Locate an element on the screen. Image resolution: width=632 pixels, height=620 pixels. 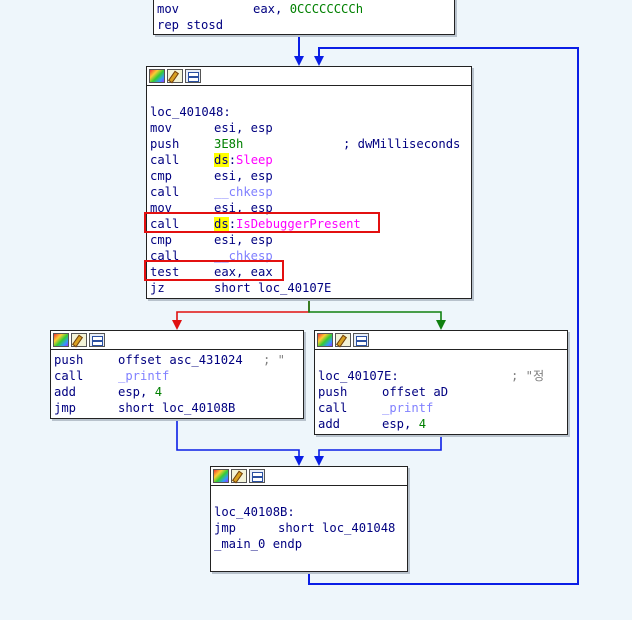
instruction-line: mov eax, 0CCCCCCCCh is located at coordinates (304, 9).